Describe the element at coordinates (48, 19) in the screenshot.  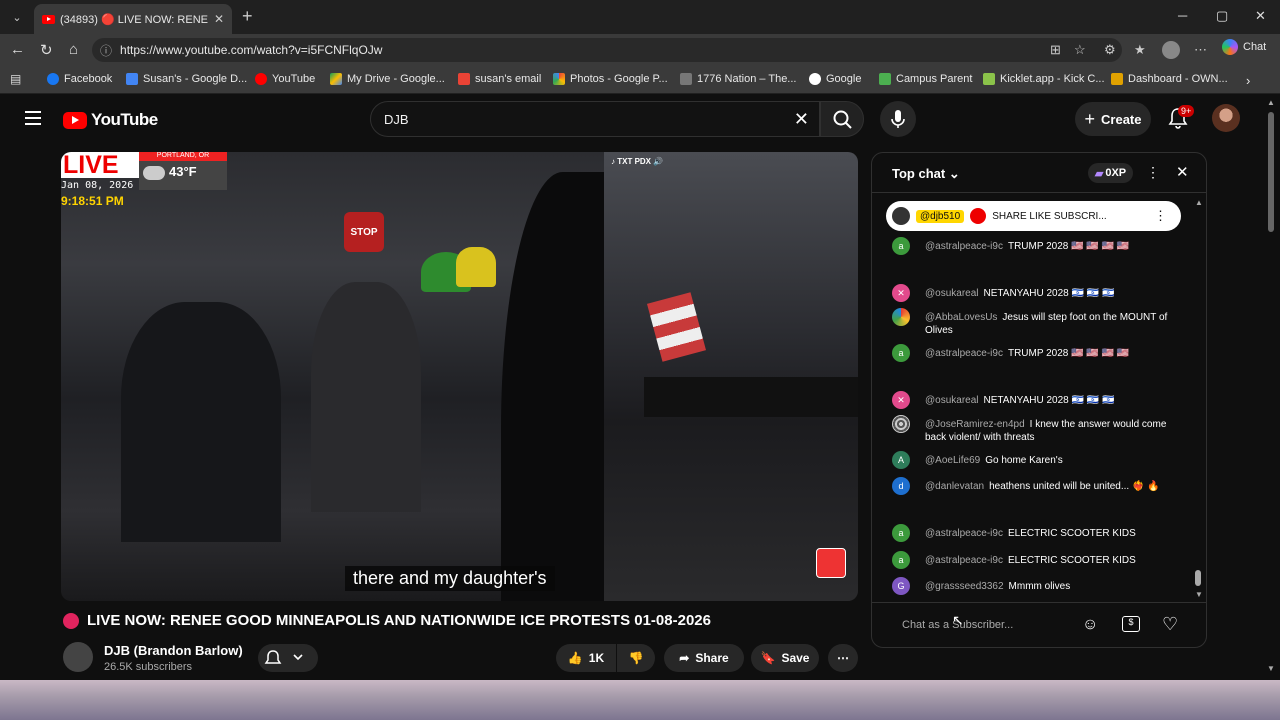
I see `youtube-favicon-icon` at that location.